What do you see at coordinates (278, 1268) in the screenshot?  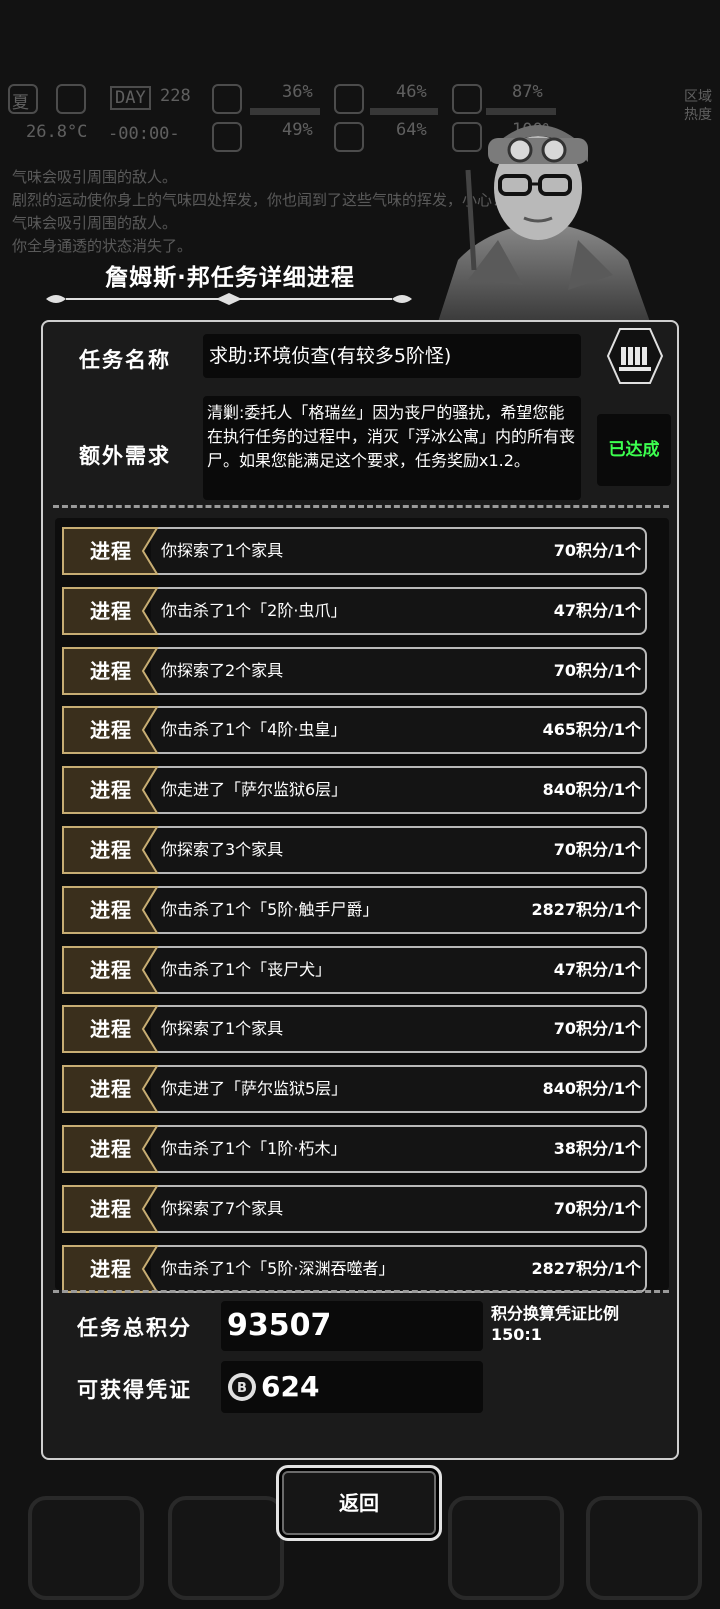 I see `progress-description: 你击杀了1个「5阶·深渊吞噬者」` at bounding box center [278, 1268].